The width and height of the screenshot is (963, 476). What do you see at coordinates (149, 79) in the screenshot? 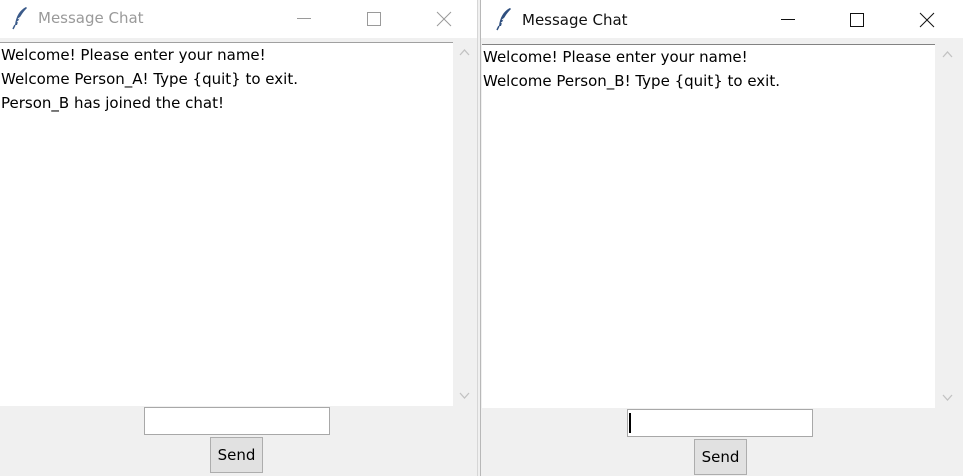
I see `message-line: Welcome Person_A! Type {quit} to exit.` at bounding box center [149, 79].